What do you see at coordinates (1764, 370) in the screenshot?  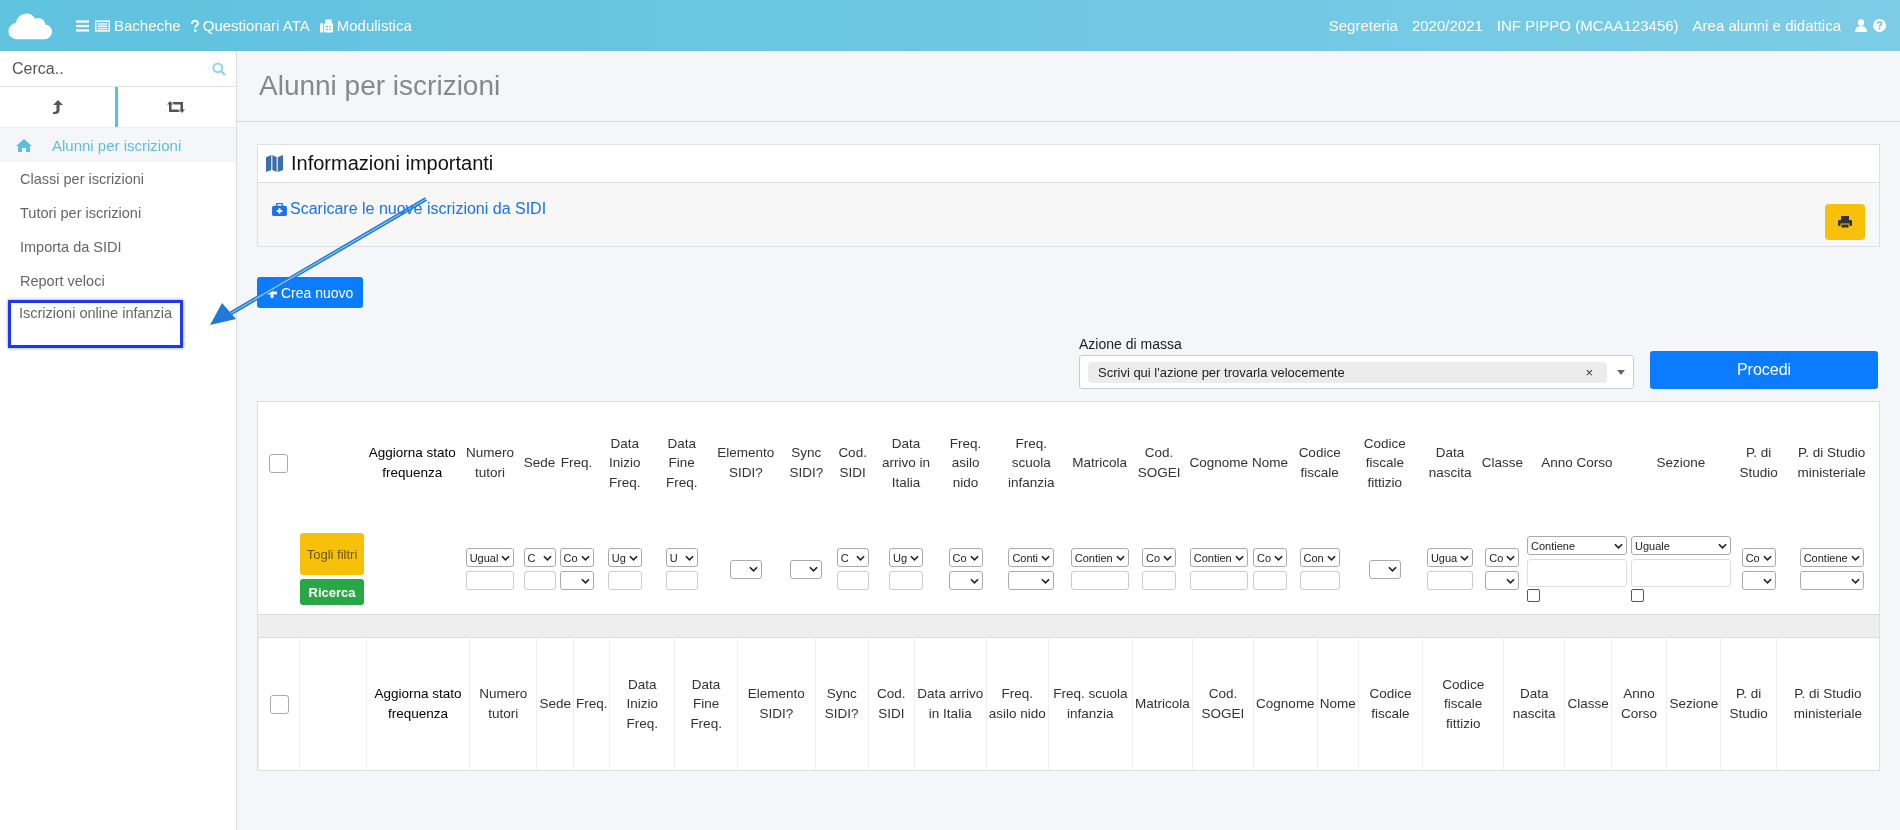 I see `proceed-button: Procedi` at bounding box center [1764, 370].